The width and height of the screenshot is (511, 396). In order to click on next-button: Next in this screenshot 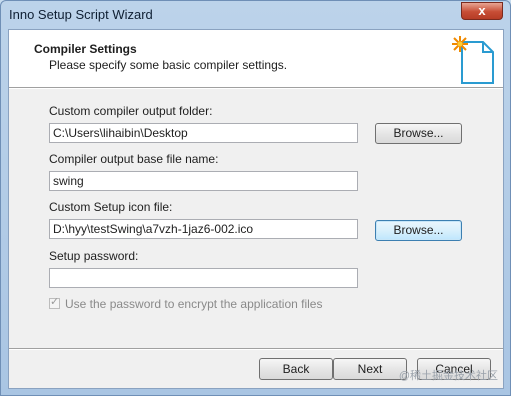, I will do `click(370, 369)`.